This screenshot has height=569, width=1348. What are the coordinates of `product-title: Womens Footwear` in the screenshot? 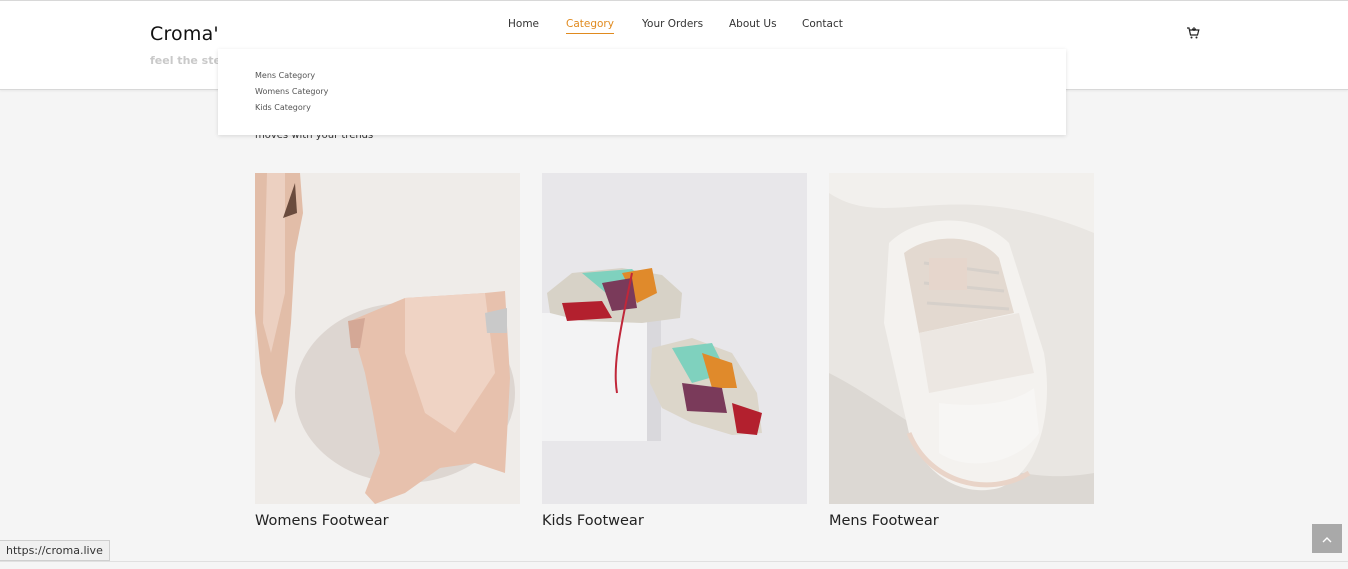 It's located at (322, 521).